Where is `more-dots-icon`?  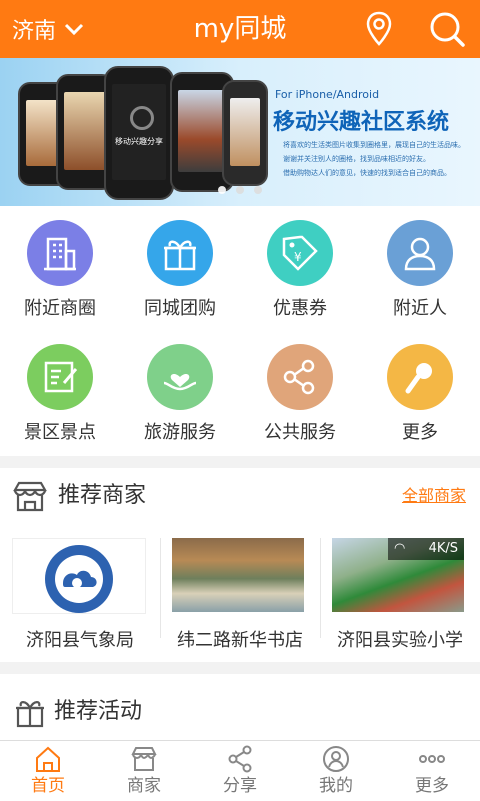 more-dots-icon is located at coordinates (432, 759).